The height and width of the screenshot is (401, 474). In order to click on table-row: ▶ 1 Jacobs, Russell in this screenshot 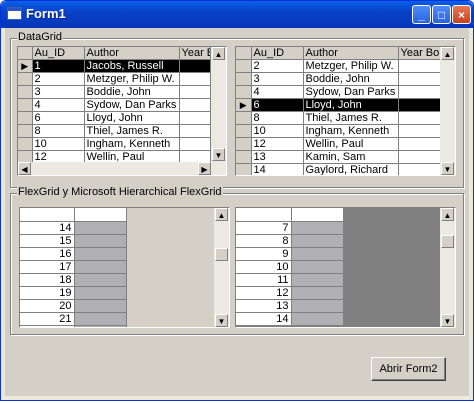, I will do `click(114, 66)`.